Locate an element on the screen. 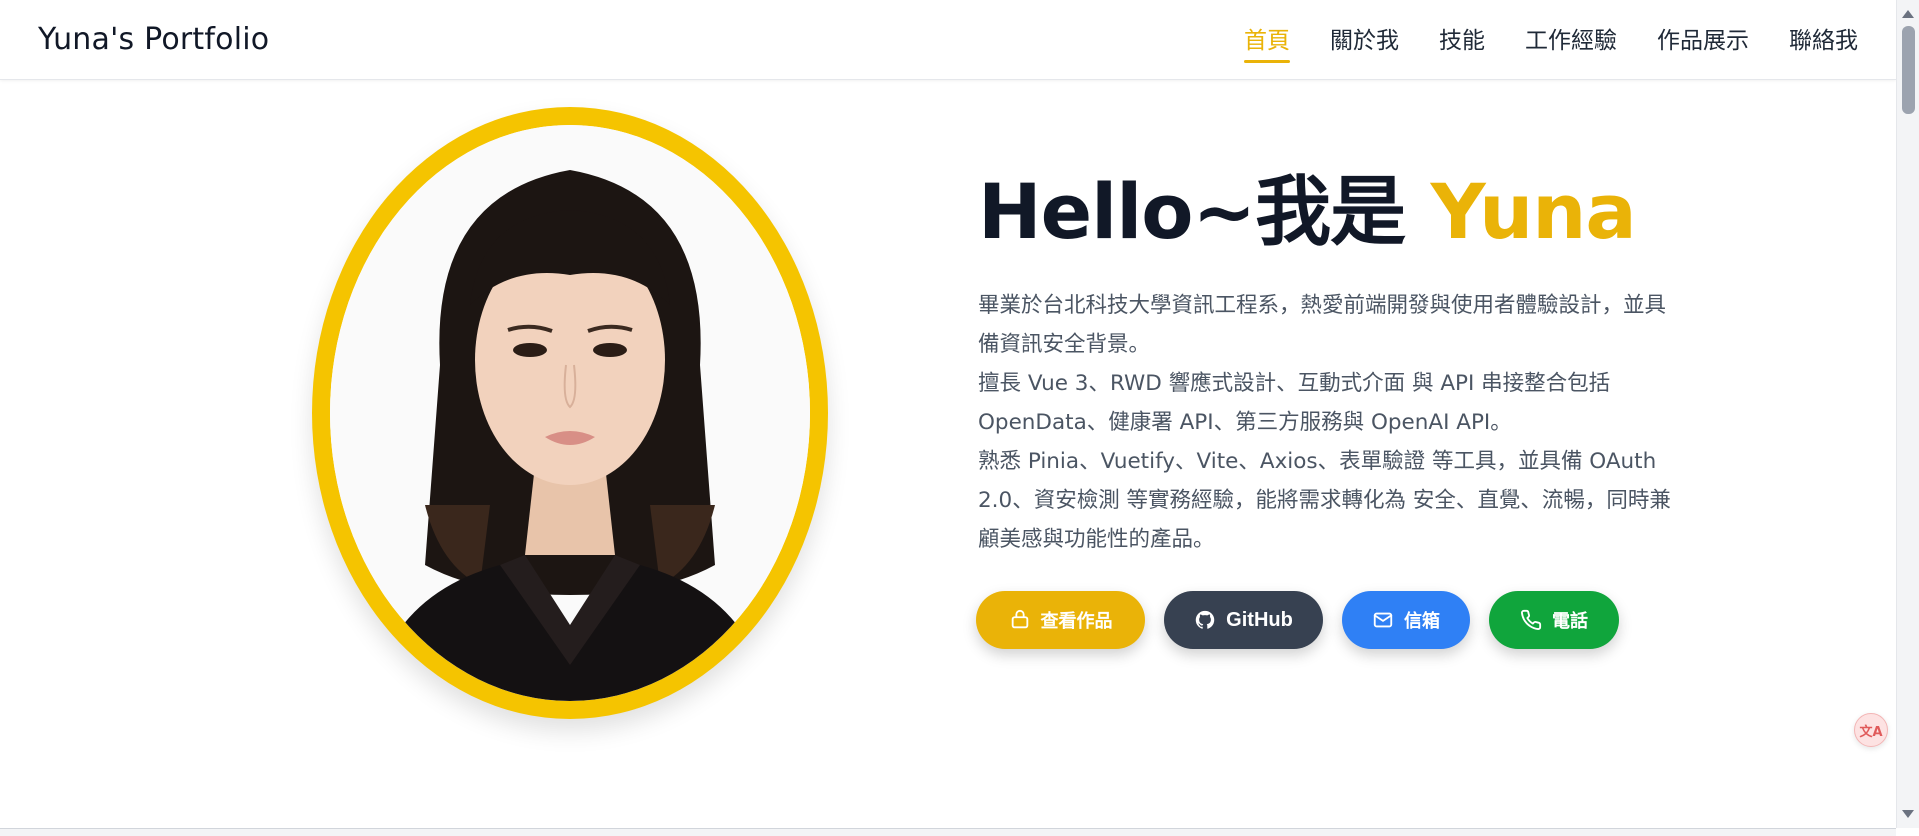 The width and height of the screenshot is (1919, 836). email-button: 信箱 is located at coordinates (1406, 620).